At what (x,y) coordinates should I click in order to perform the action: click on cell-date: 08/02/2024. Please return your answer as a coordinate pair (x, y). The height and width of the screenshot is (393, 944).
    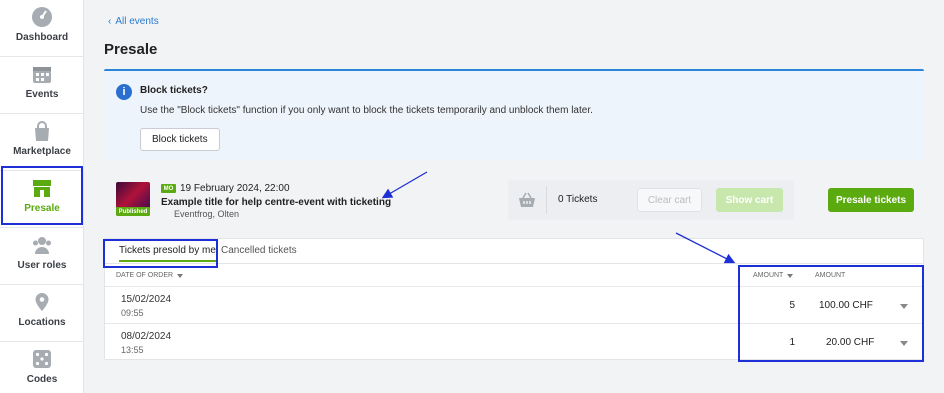
    Looking at the image, I should click on (146, 336).